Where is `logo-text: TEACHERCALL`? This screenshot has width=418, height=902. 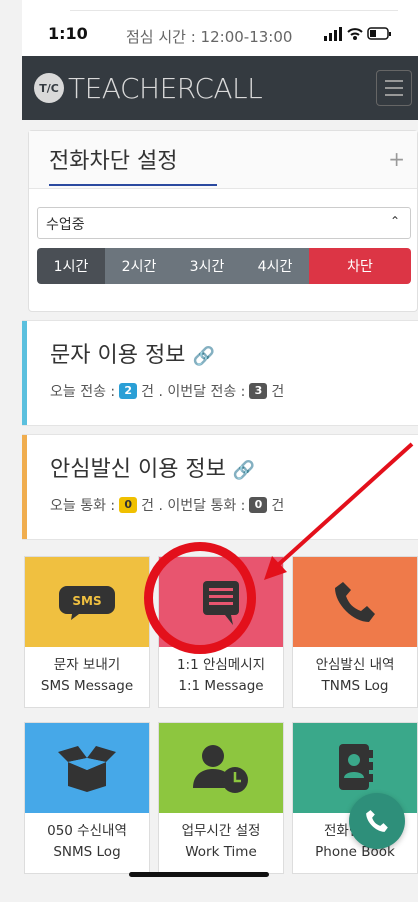
logo-text: TEACHERCALL is located at coordinates (165, 88).